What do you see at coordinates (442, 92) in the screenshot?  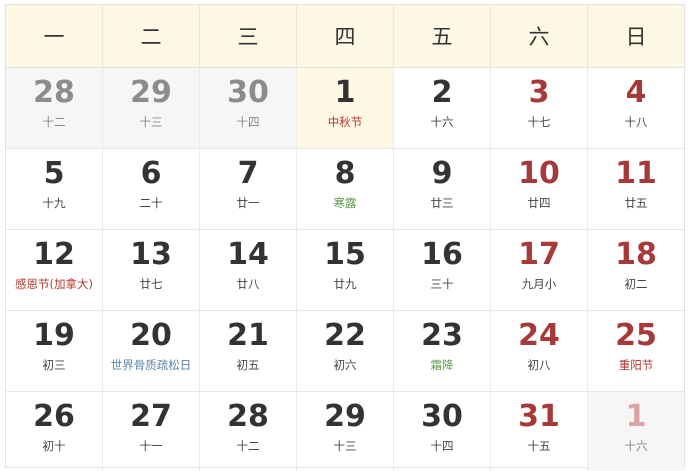 I see `day-number: 2` at bounding box center [442, 92].